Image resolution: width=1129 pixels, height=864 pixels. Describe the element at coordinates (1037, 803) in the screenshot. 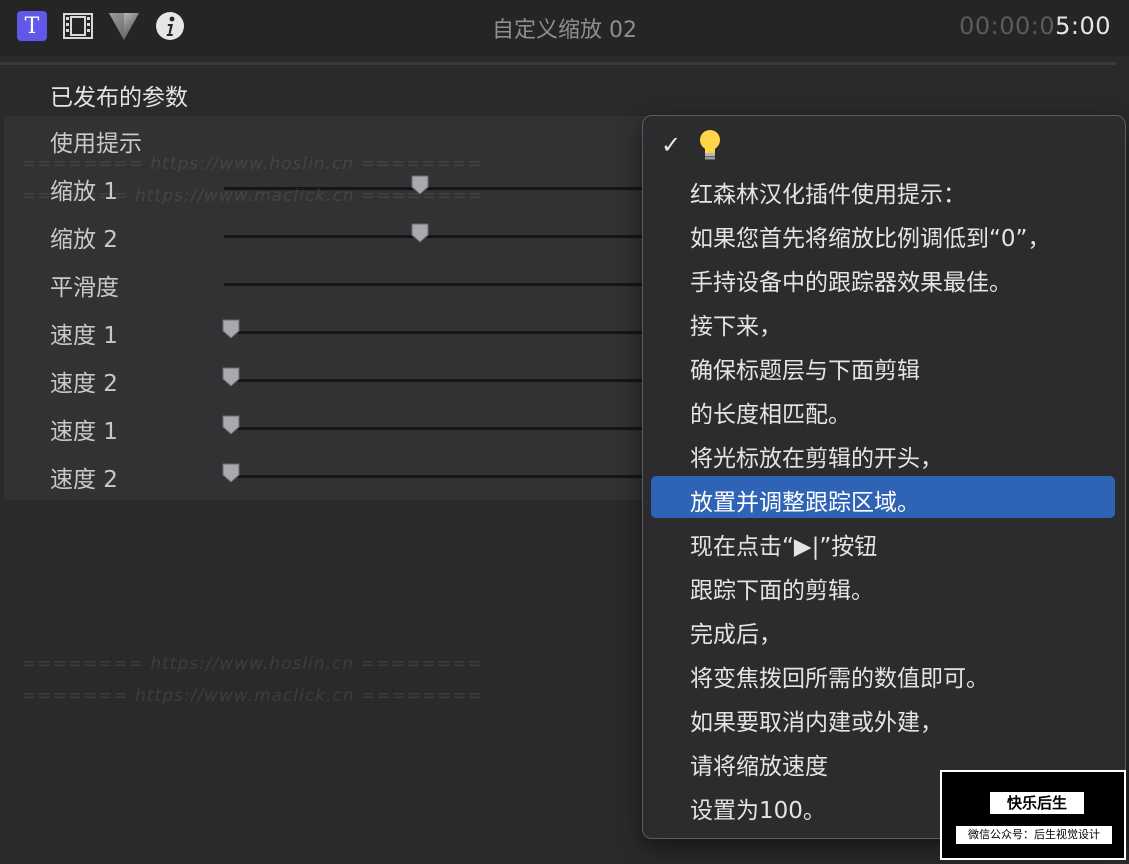

I see `badge-title: 快乐后生` at that location.